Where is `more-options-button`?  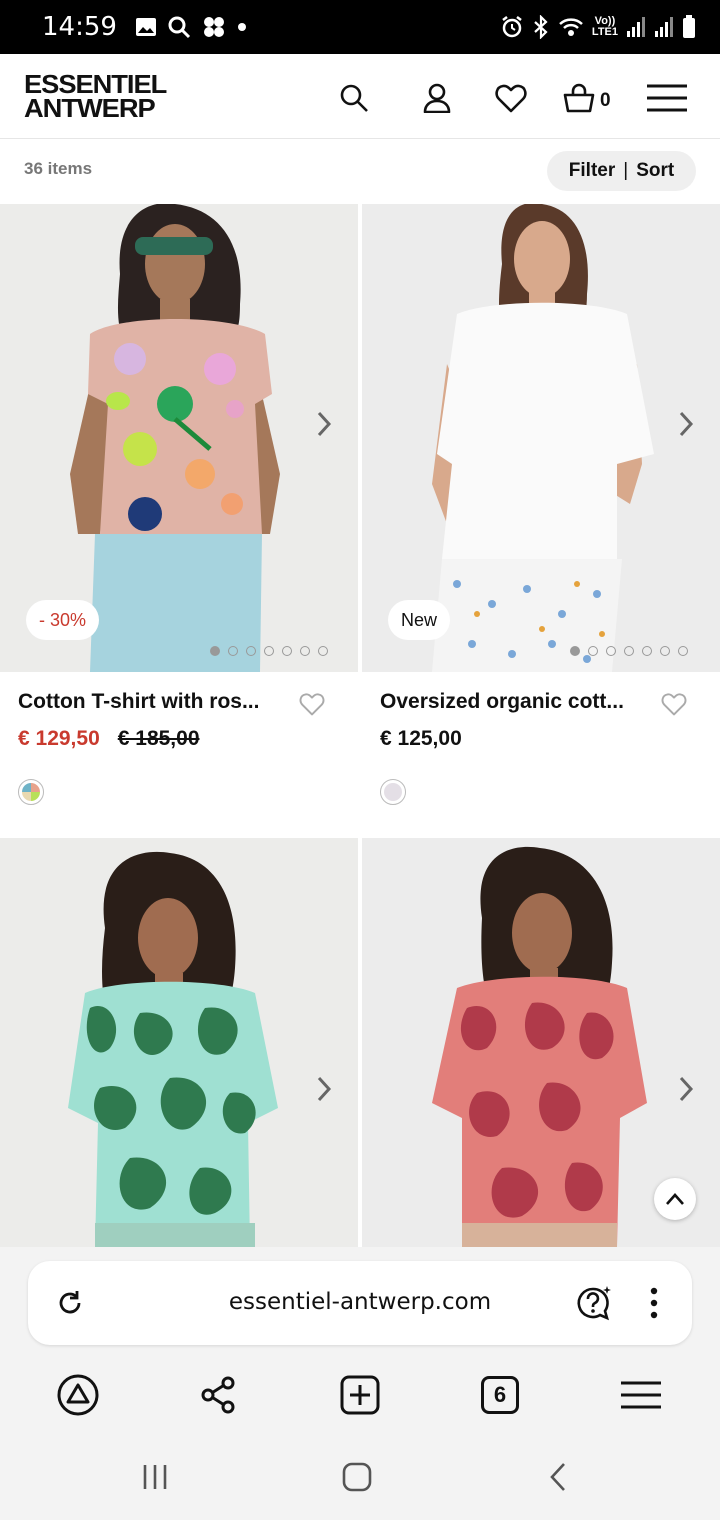 more-options-button is located at coordinates (654, 1303).